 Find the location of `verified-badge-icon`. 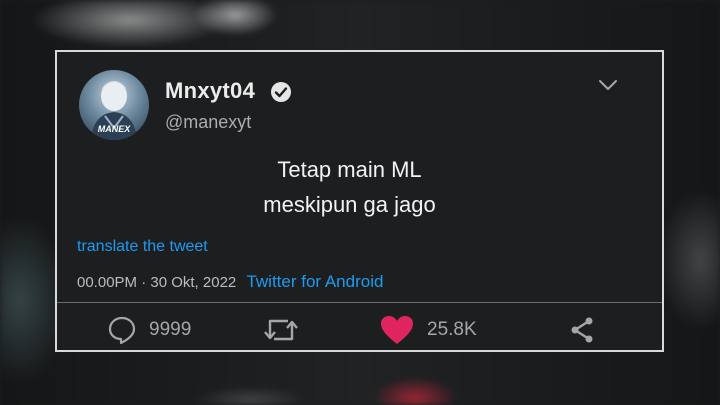

verified-badge-icon is located at coordinates (281, 92).